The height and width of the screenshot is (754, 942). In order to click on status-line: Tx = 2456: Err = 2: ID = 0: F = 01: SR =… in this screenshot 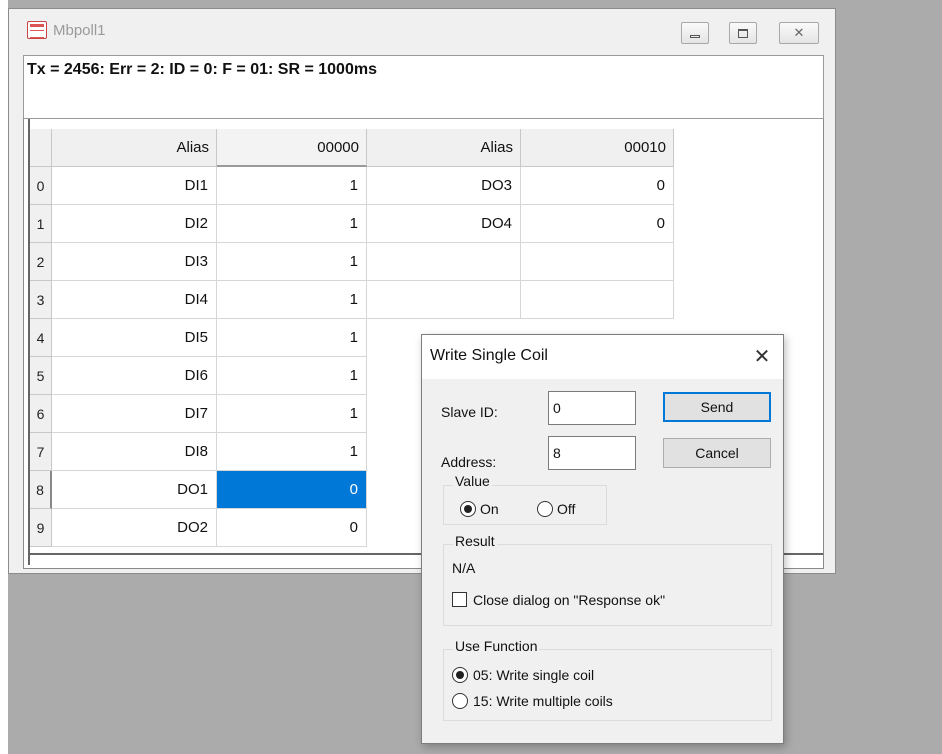, I will do `click(202, 69)`.